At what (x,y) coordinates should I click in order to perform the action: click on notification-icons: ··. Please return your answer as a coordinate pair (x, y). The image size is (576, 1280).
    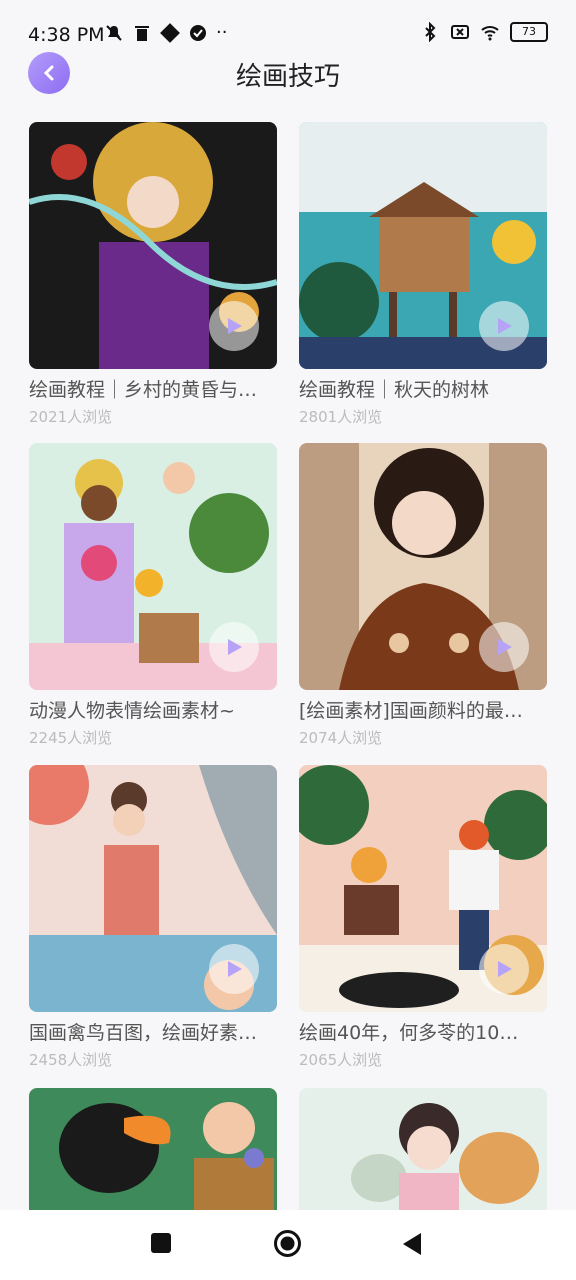
    Looking at the image, I should click on (165, 32).